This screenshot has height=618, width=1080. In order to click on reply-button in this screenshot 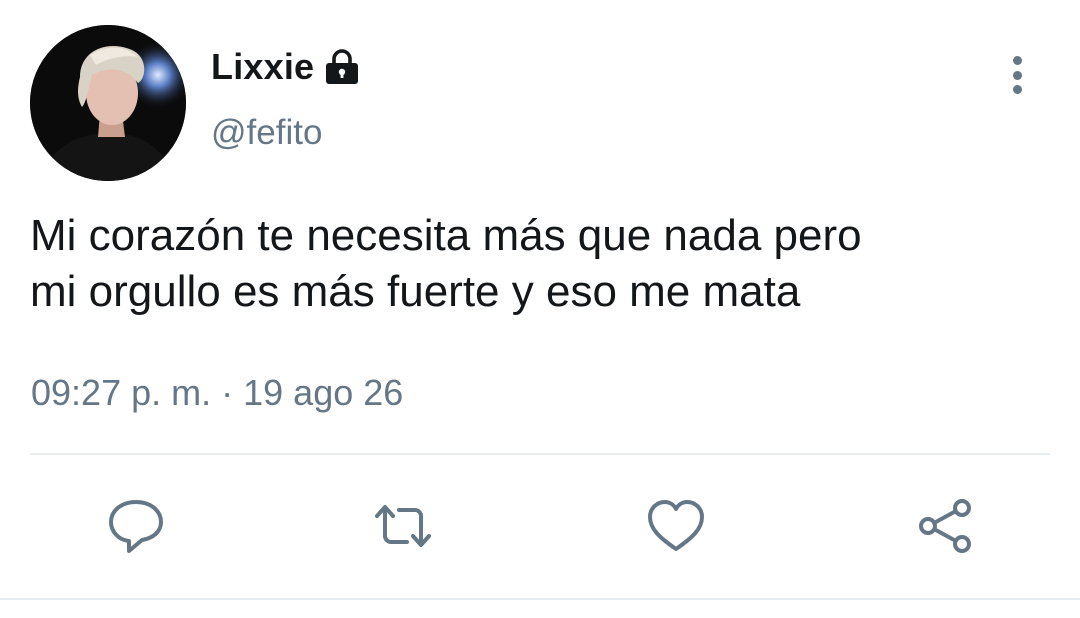, I will do `click(136, 526)`.